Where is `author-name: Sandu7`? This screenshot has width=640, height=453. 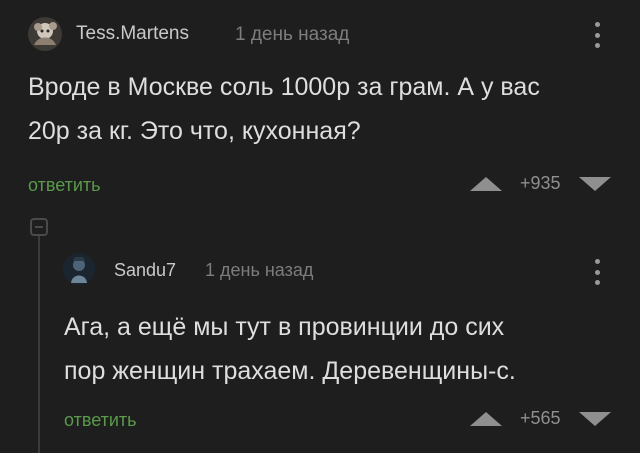
author-name: Sandu7 is located at coordinates (145, 270).